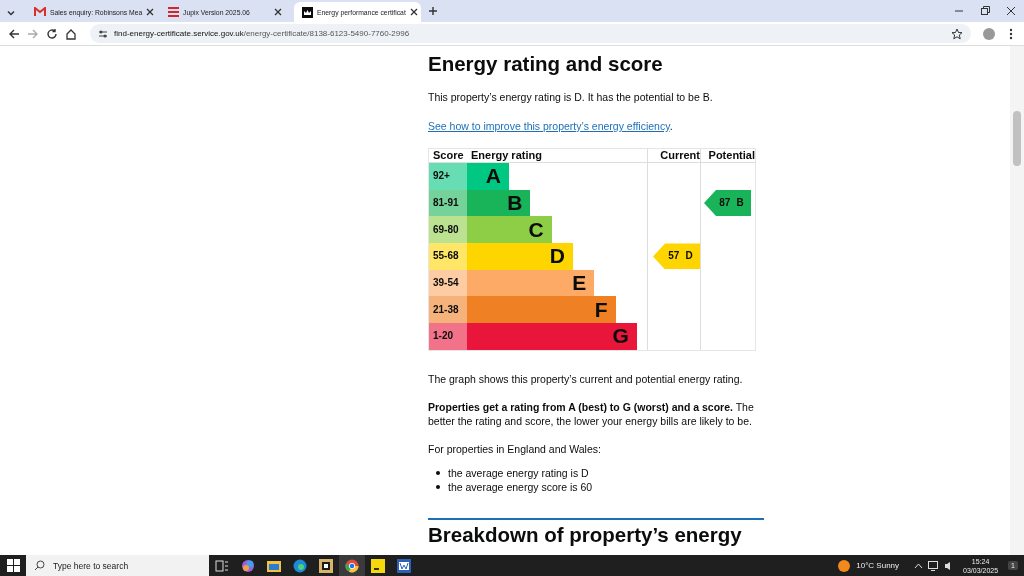 This screenshot has height=576, width=1024. What do you see at coordinates (530, 33) in the screenshot?
I see `address-bar: find-energy-certificate.service.gov.uk/energy-certificate/8138-6123-5490-7760-2996` at bounding box center [530, 33].